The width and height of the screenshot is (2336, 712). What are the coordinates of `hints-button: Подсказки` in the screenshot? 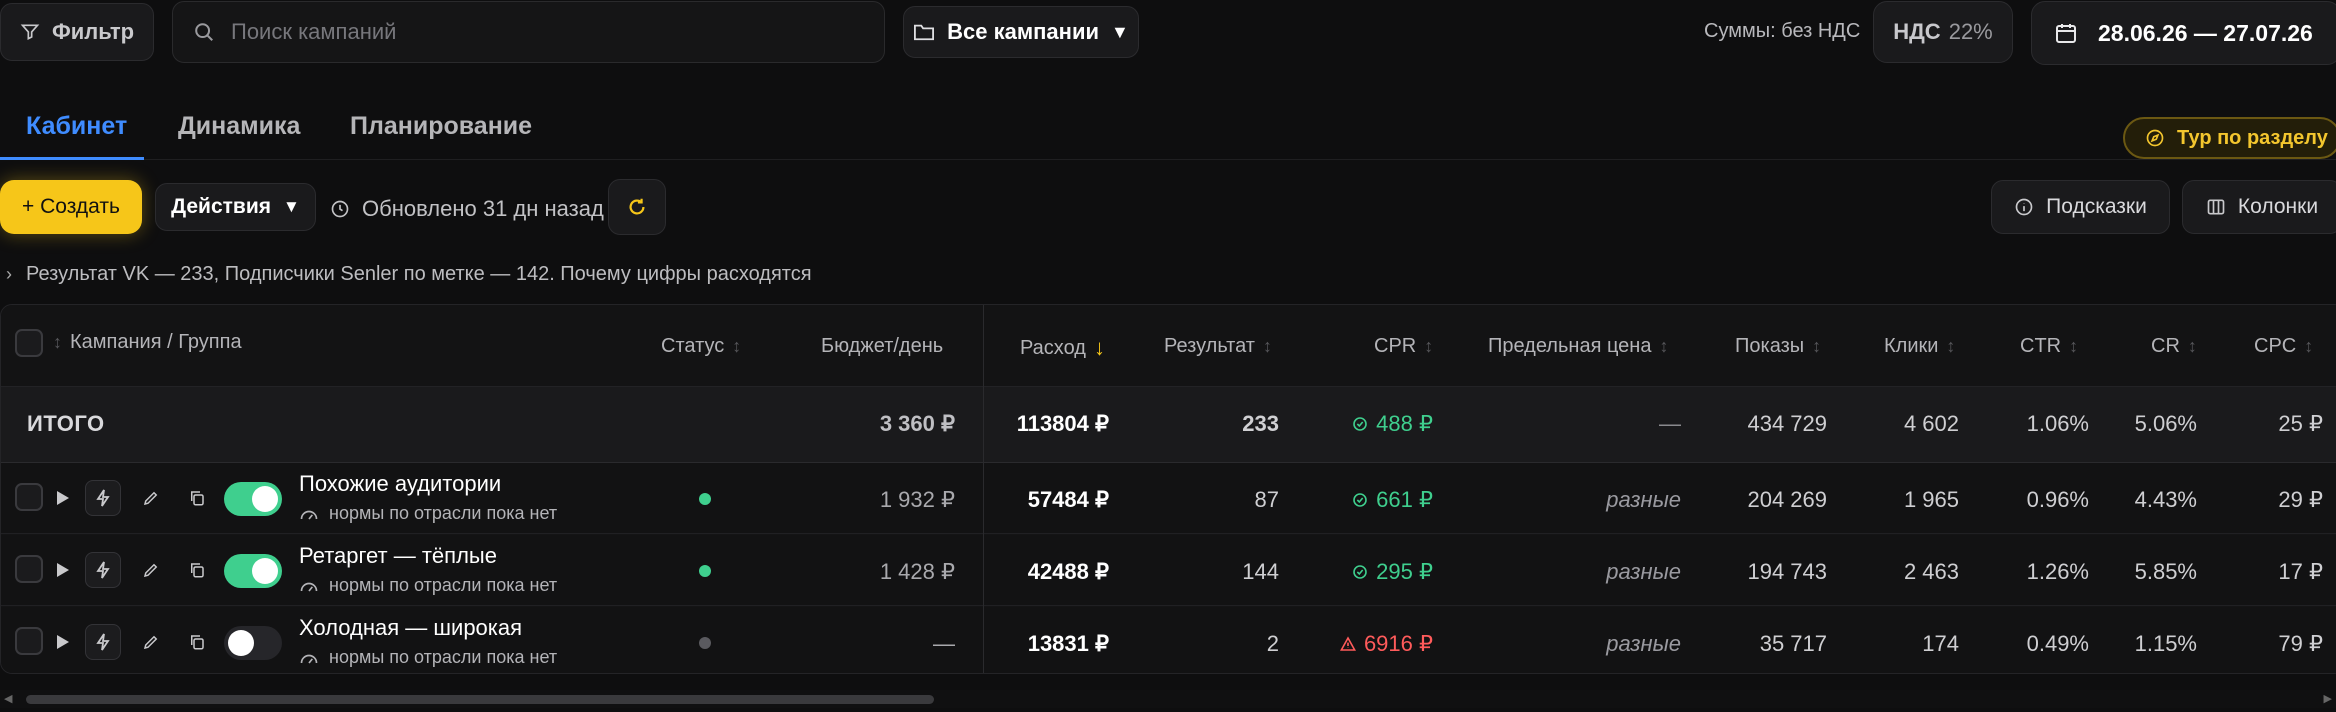 It's located at (2080, 207).